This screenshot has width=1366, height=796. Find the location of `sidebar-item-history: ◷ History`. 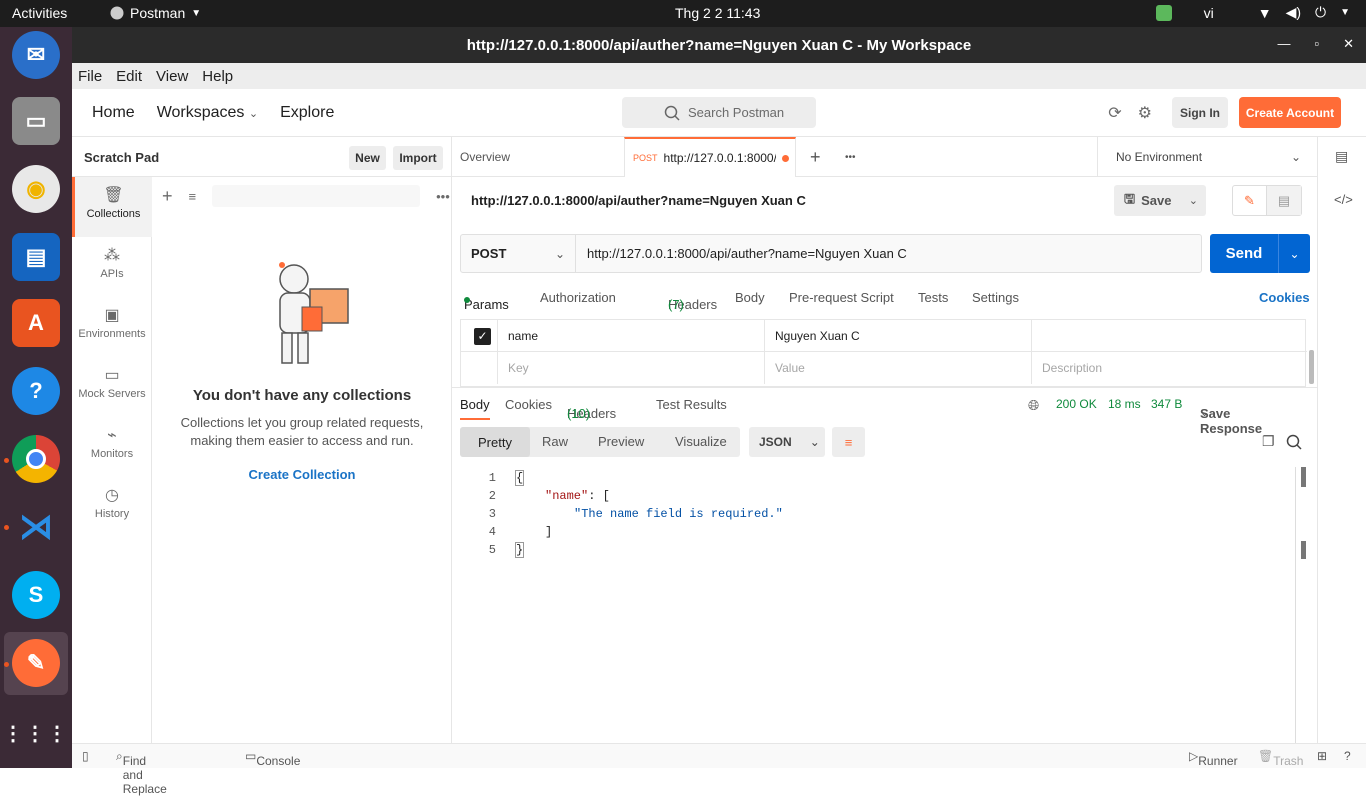

sidebar-item-history: ◷ History is located at coordinates (112, 507).